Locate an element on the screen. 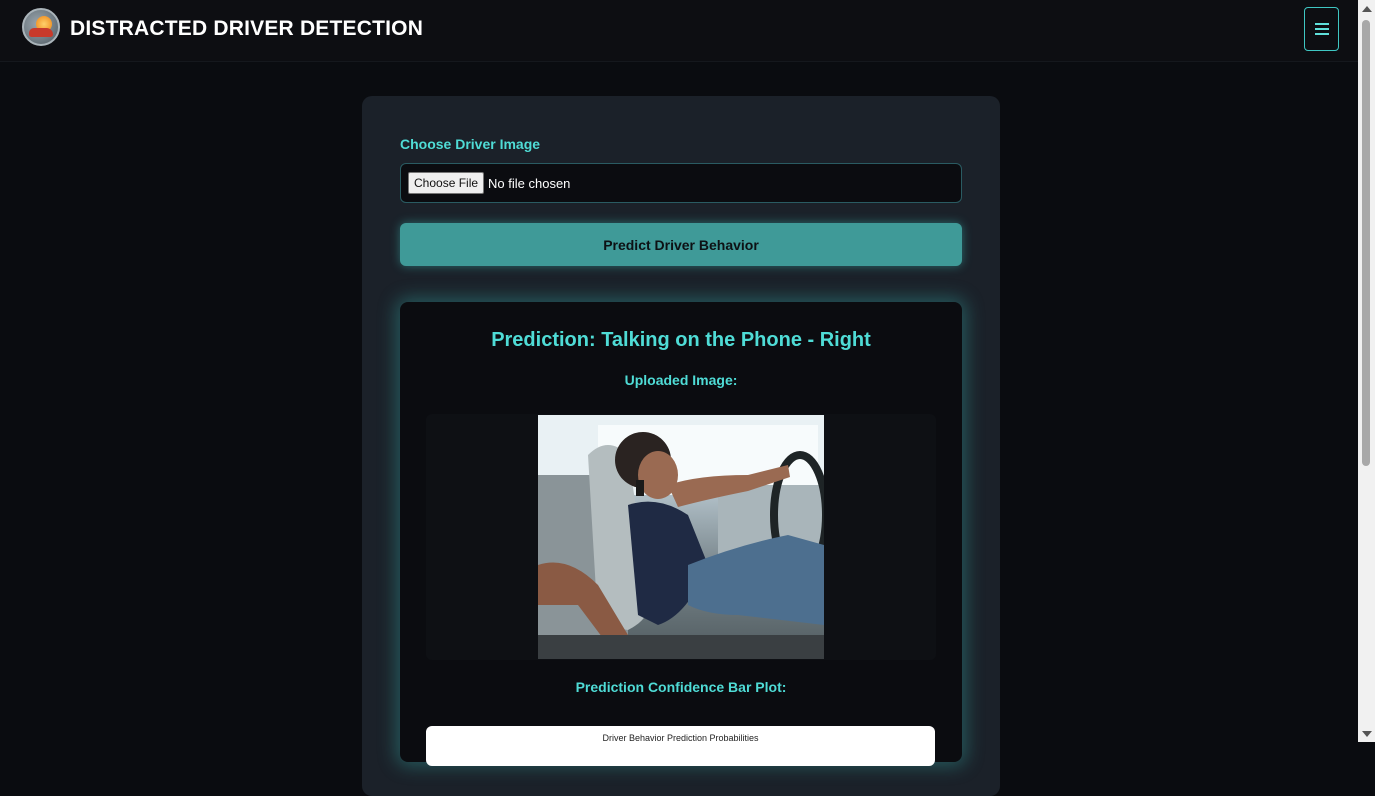 Image resolution: width=1375 pixels, height=796 pixels. bar-plot-card is located at coordinates (680, 746).